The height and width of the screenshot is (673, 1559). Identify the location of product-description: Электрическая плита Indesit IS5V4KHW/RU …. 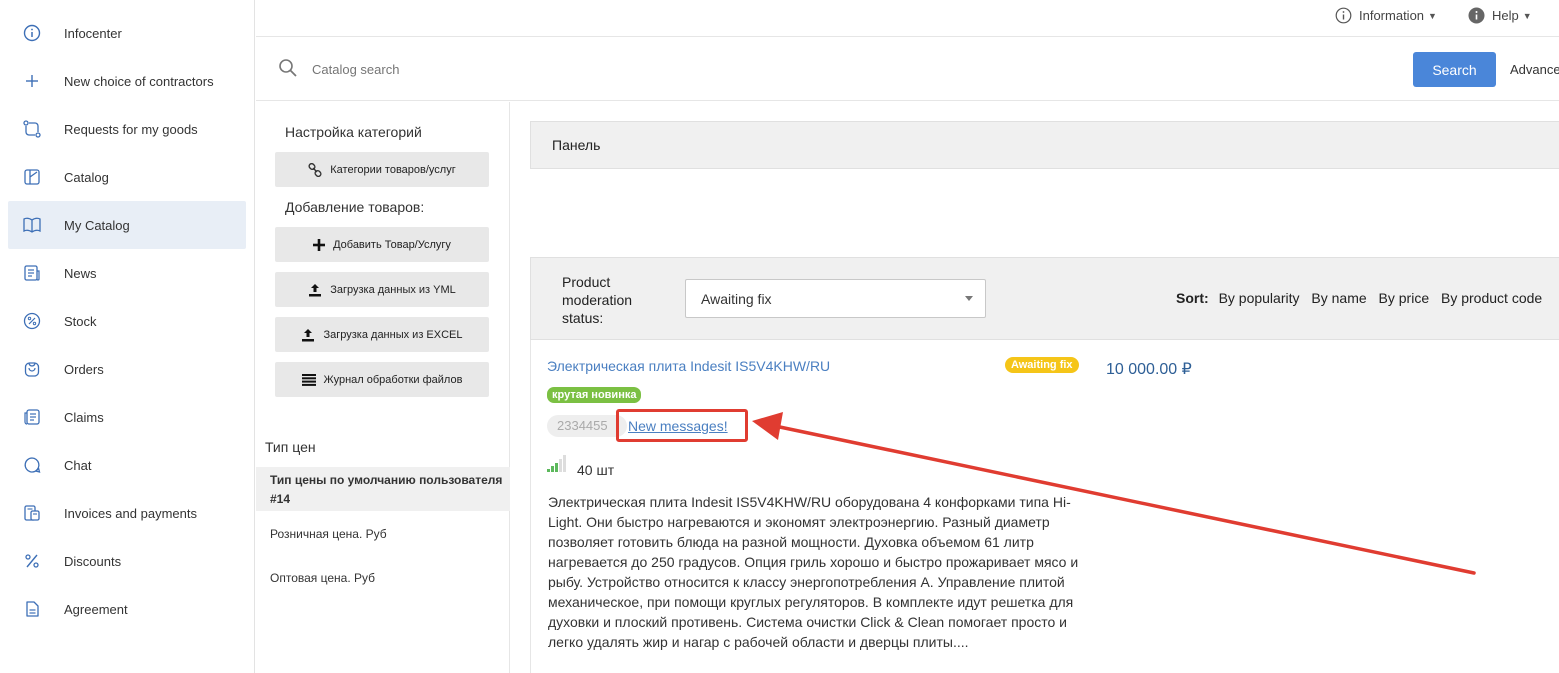
(813, 572).